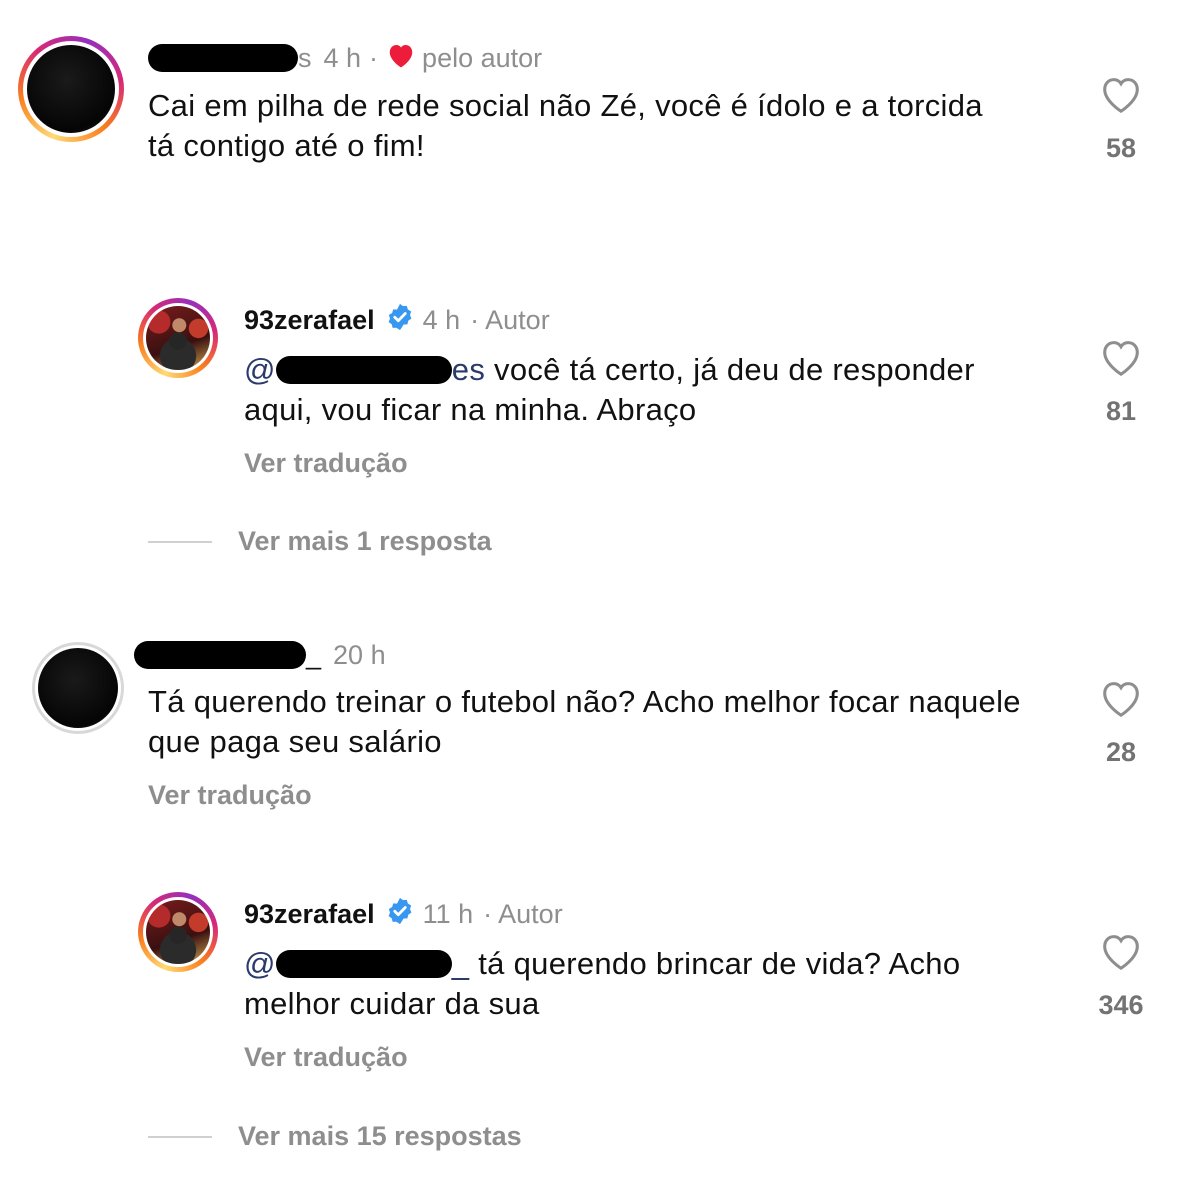 The height and width of the screenshot is (1193, 1200). Describe the element at coordinates (1121, 752) in the screenshot. I see `like-count: 28` at that location.